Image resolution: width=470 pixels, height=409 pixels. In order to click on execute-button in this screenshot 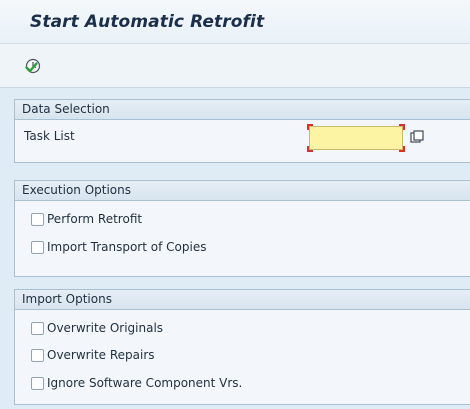, I will do `click(33, 66)`.